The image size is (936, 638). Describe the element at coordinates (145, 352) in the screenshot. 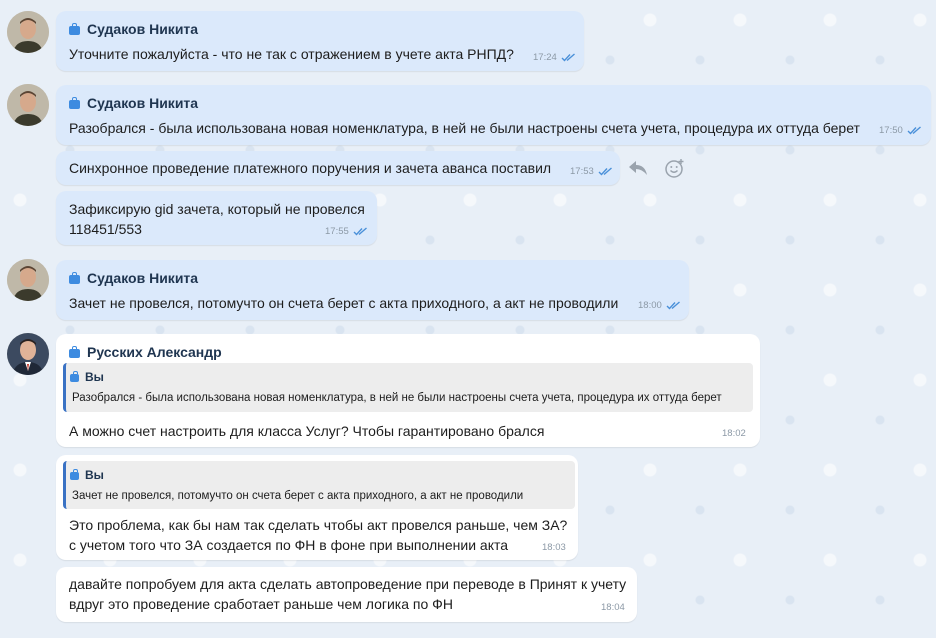

I see `sender-name: Русских Александр` at that location.